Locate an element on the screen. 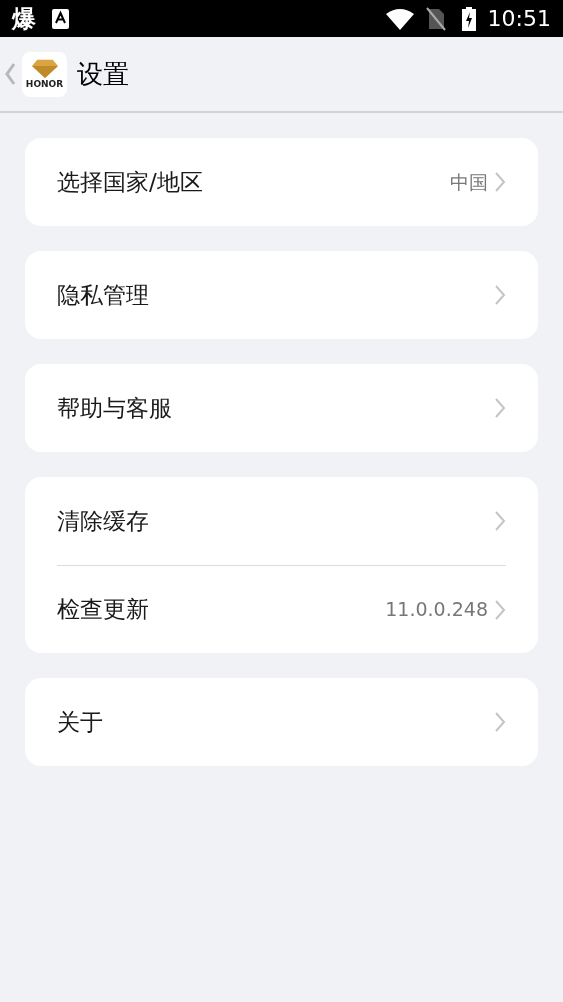  settings-row: 关于 is located at coordinates (281, 722).